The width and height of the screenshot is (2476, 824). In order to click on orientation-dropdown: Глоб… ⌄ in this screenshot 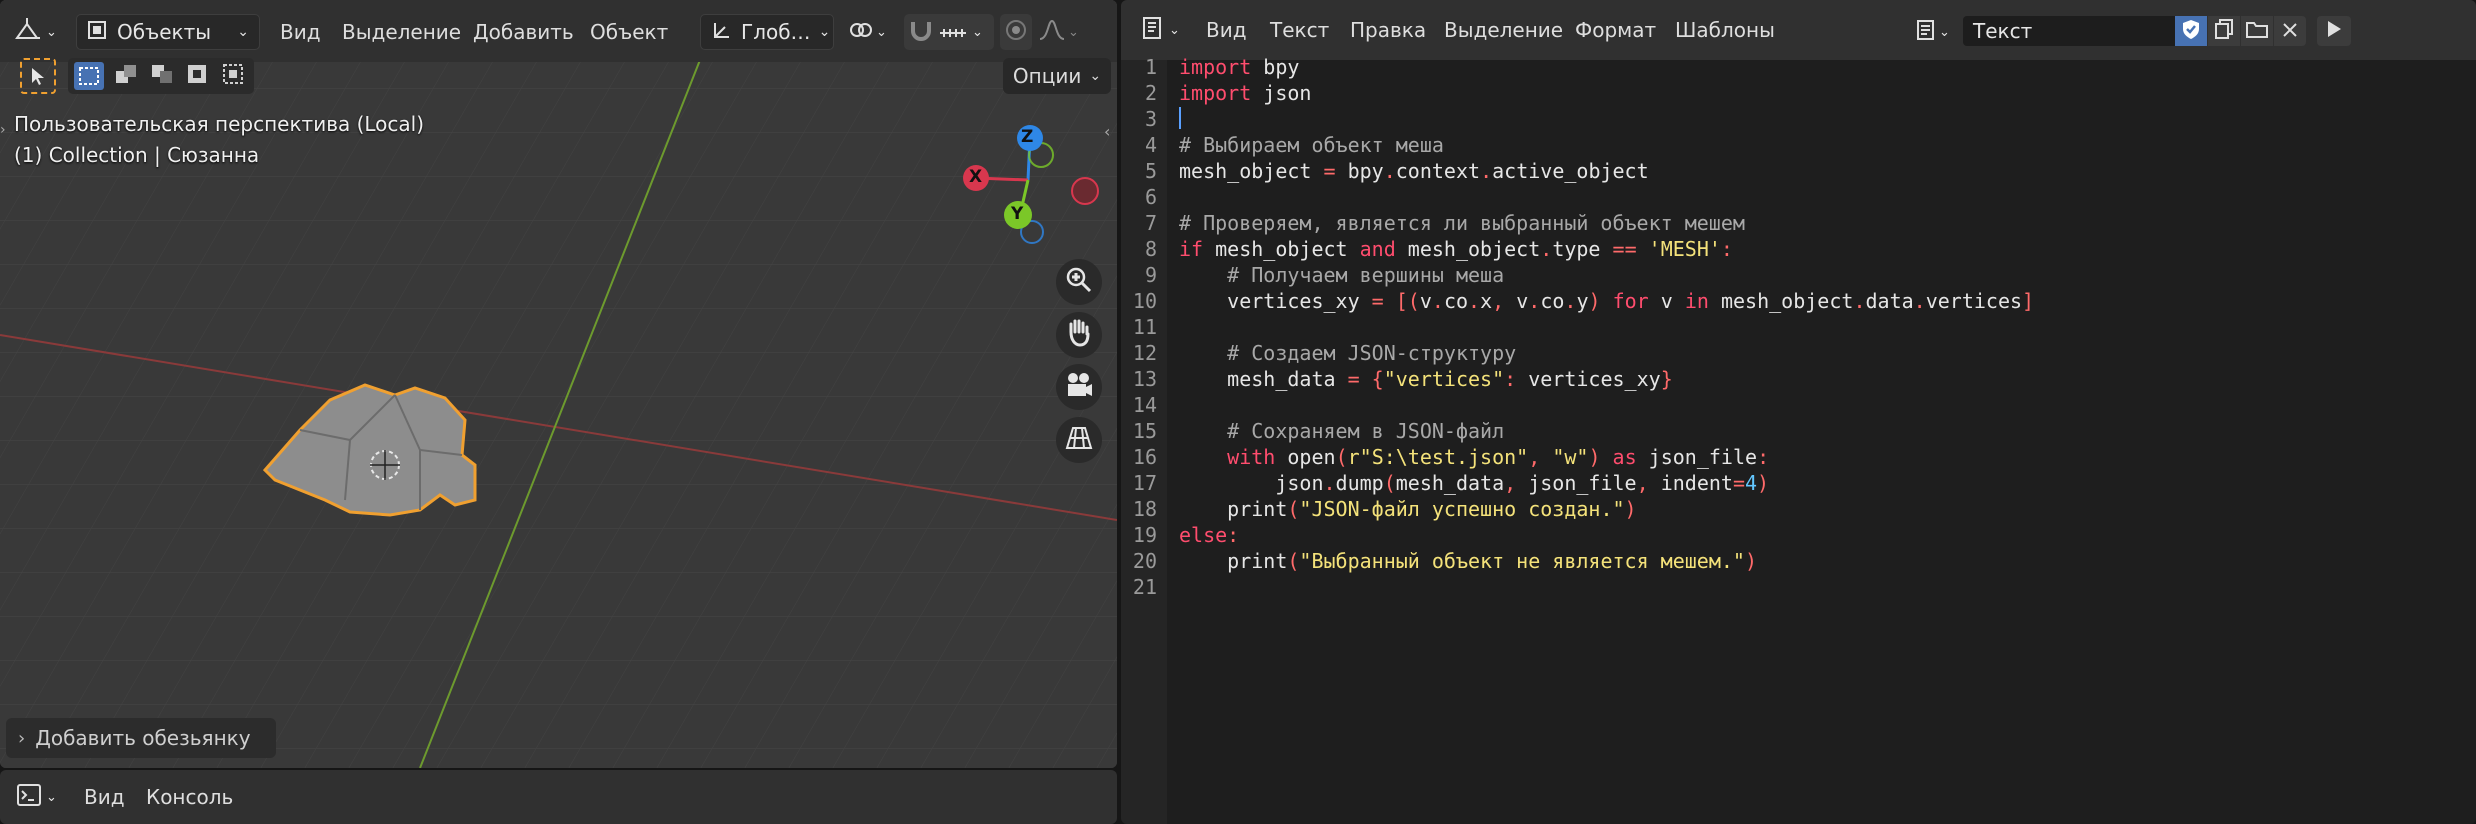, I will do `click(767, 32)`.